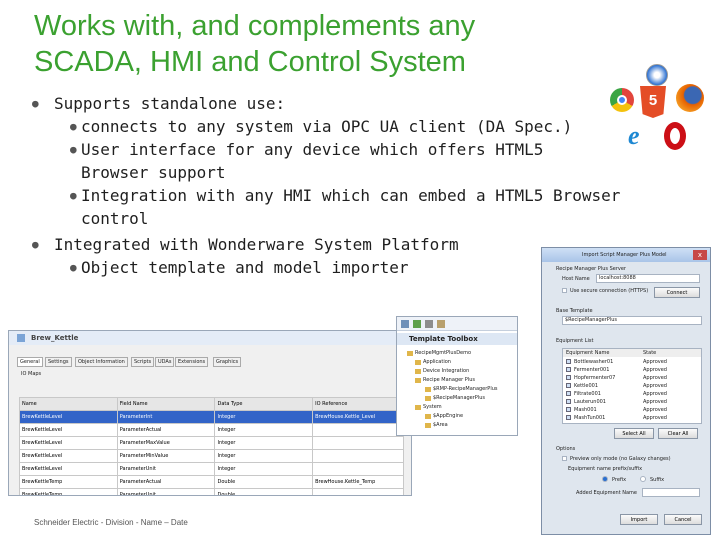 Image resolution: width=720 pixels, height=540 pixels. I want to click on tree-item-label: Application, so click(437, 362).